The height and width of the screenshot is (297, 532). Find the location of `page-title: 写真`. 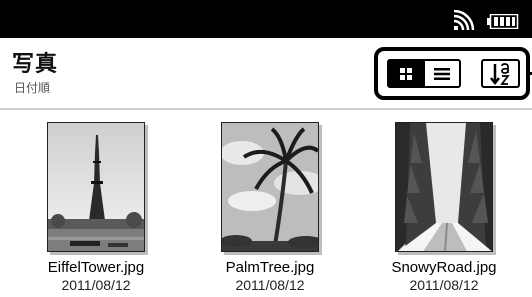

page-title: 写真 is located at coordinates (35, 64).